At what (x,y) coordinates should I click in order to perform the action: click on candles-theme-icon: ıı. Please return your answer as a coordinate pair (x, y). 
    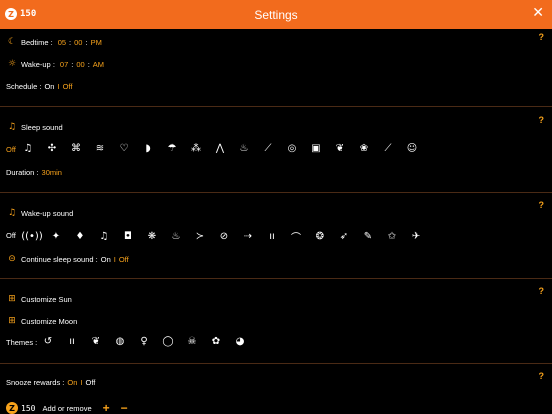
    Looking at the image, I should click on (72, 341).